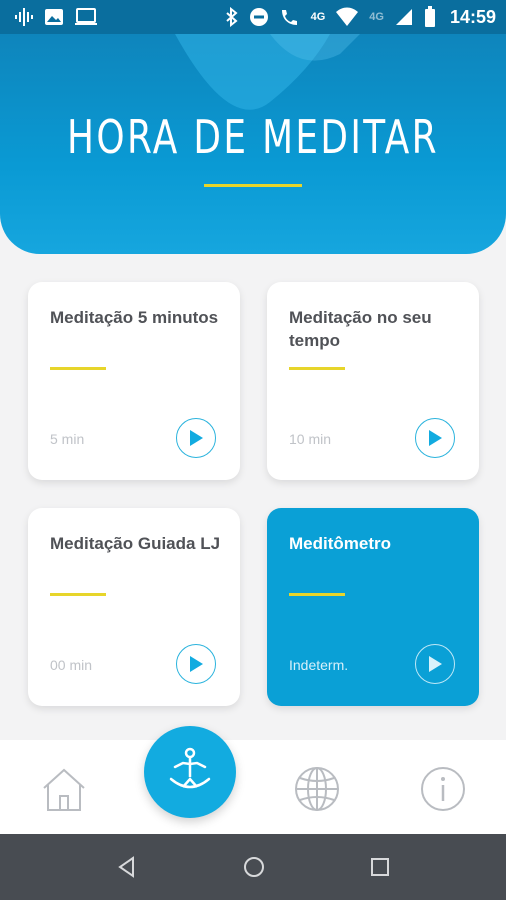  Describe the element at coordinates (67, 439) in the screenshot. I see `card-duration: 5 min` at that location.